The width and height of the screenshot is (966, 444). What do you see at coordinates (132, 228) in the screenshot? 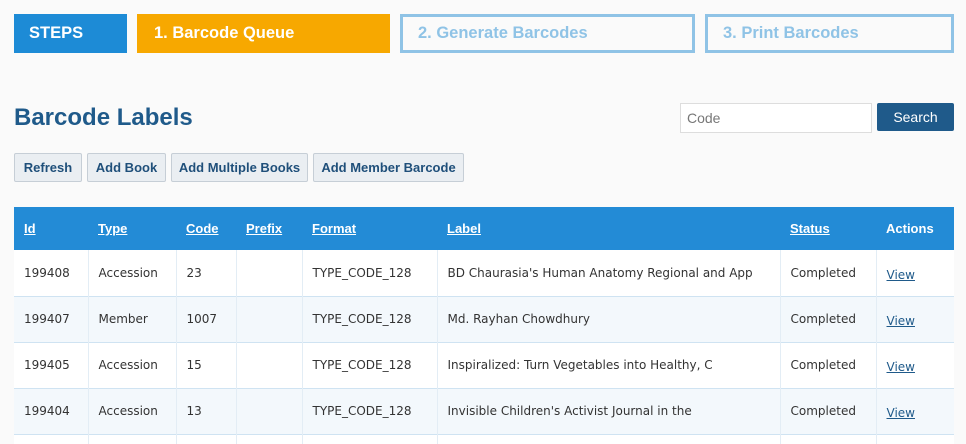
I see `column-header-type: Type` at bounding box center [132, 228].